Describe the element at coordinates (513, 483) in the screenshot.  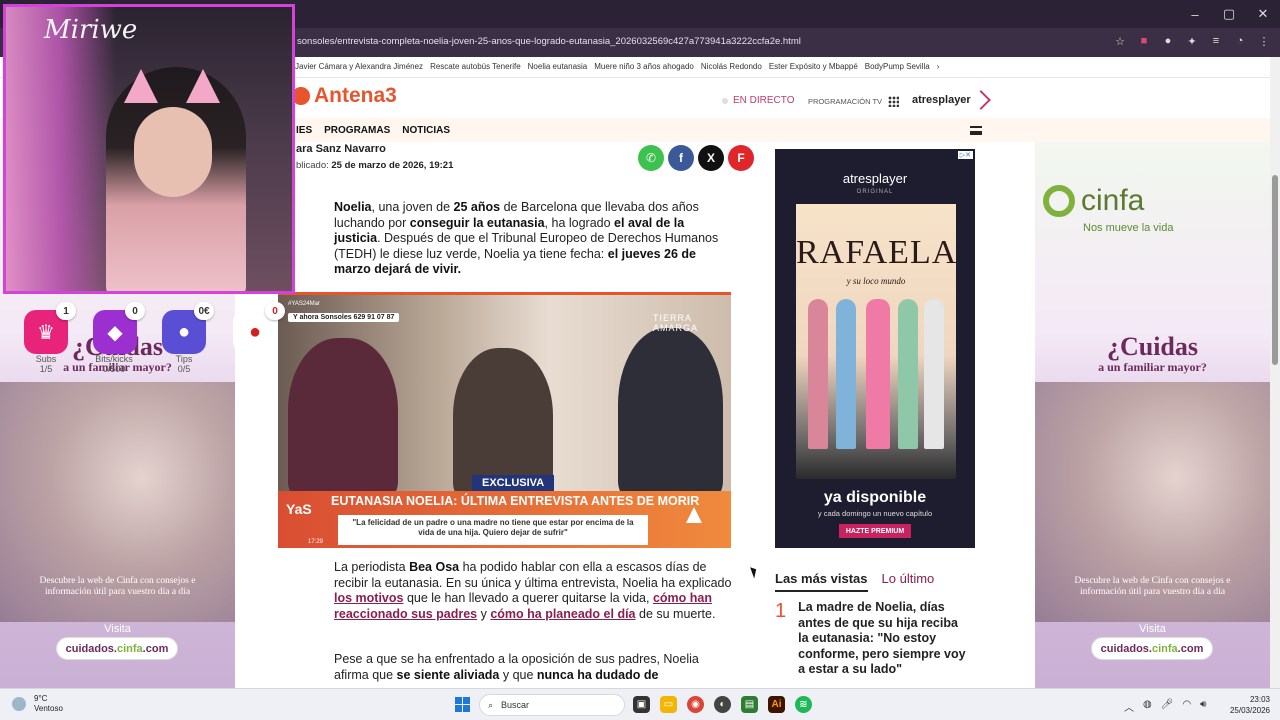
I see `exclusive-badge: EXCLUSIVA` at that location.